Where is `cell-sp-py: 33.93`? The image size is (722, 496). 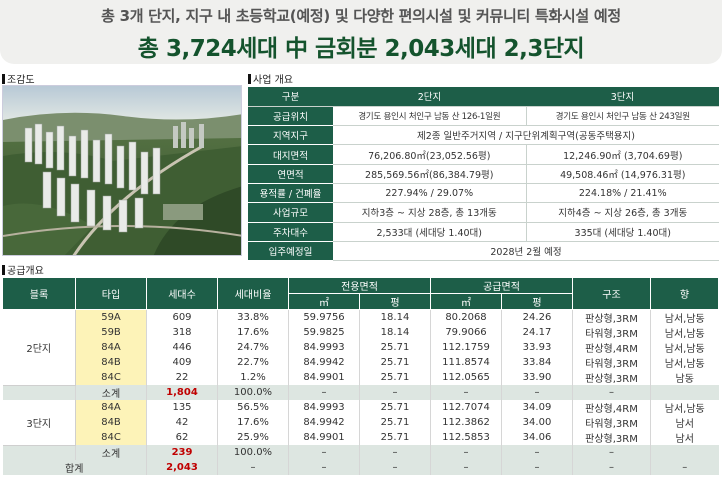 cell-sp-py: 33.93 is located at coordinates (537, 347).